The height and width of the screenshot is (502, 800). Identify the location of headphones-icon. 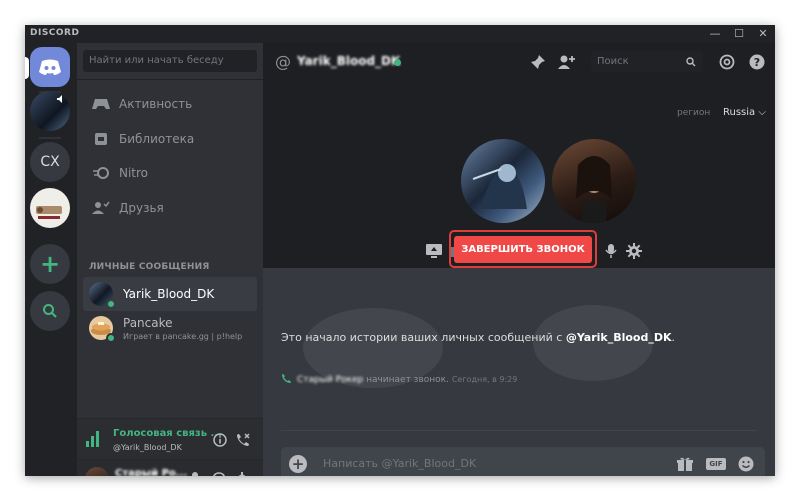
(219, 474).